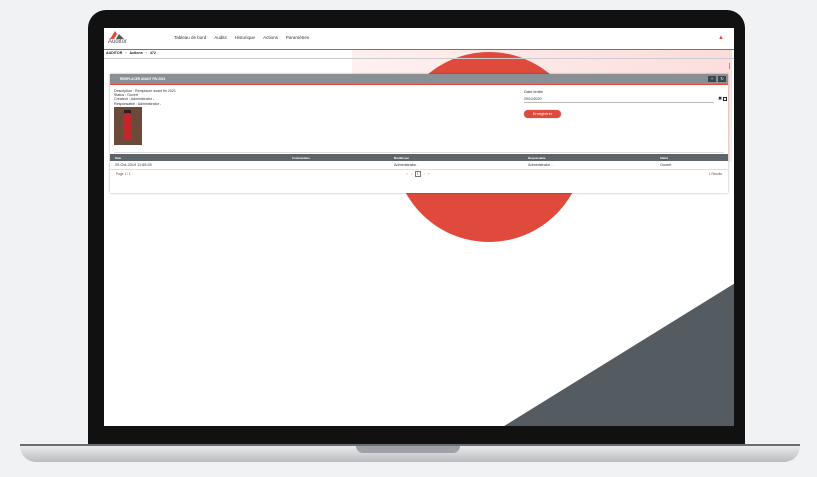  I want to click on column-header-responsible: Responsable, so click(536, 158).